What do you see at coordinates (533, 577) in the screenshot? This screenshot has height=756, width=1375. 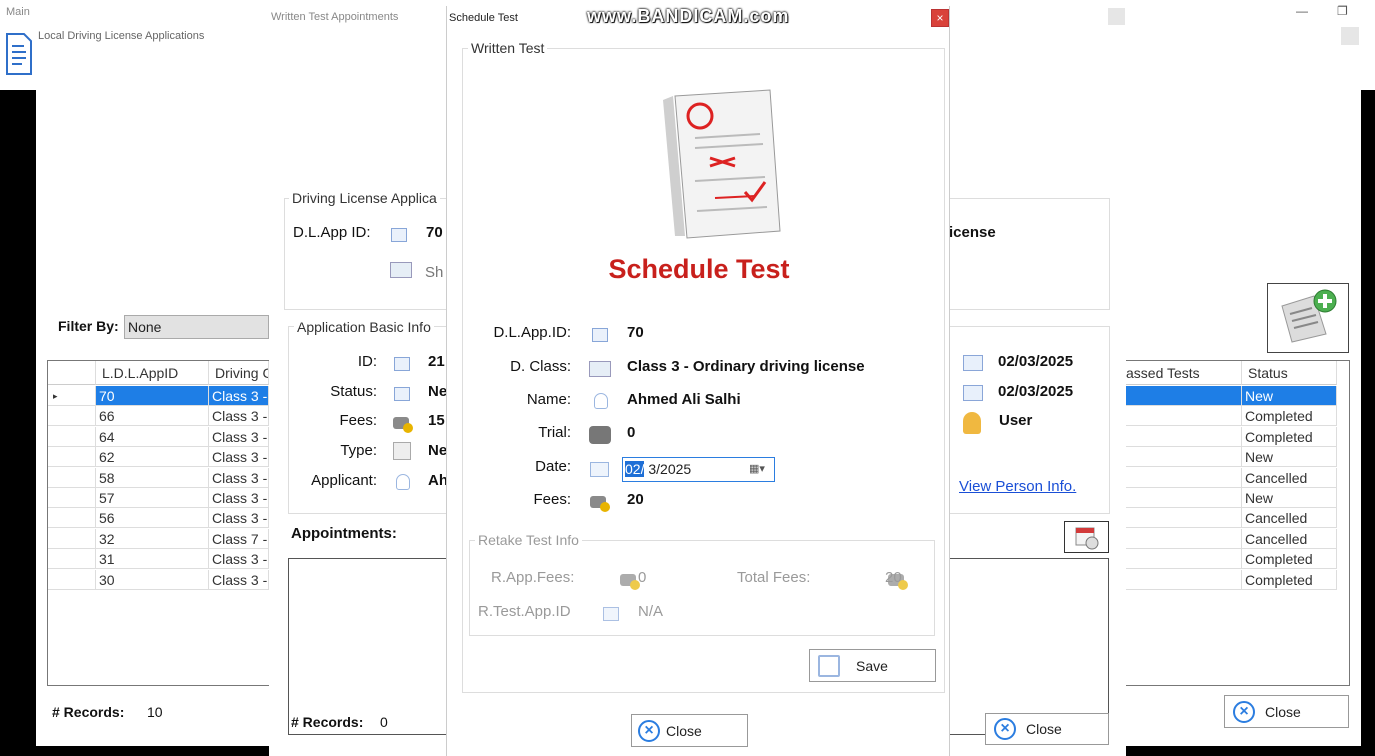 I see `rapp-fees-label: R.App.Fees:` at bounding box center [533, 577].